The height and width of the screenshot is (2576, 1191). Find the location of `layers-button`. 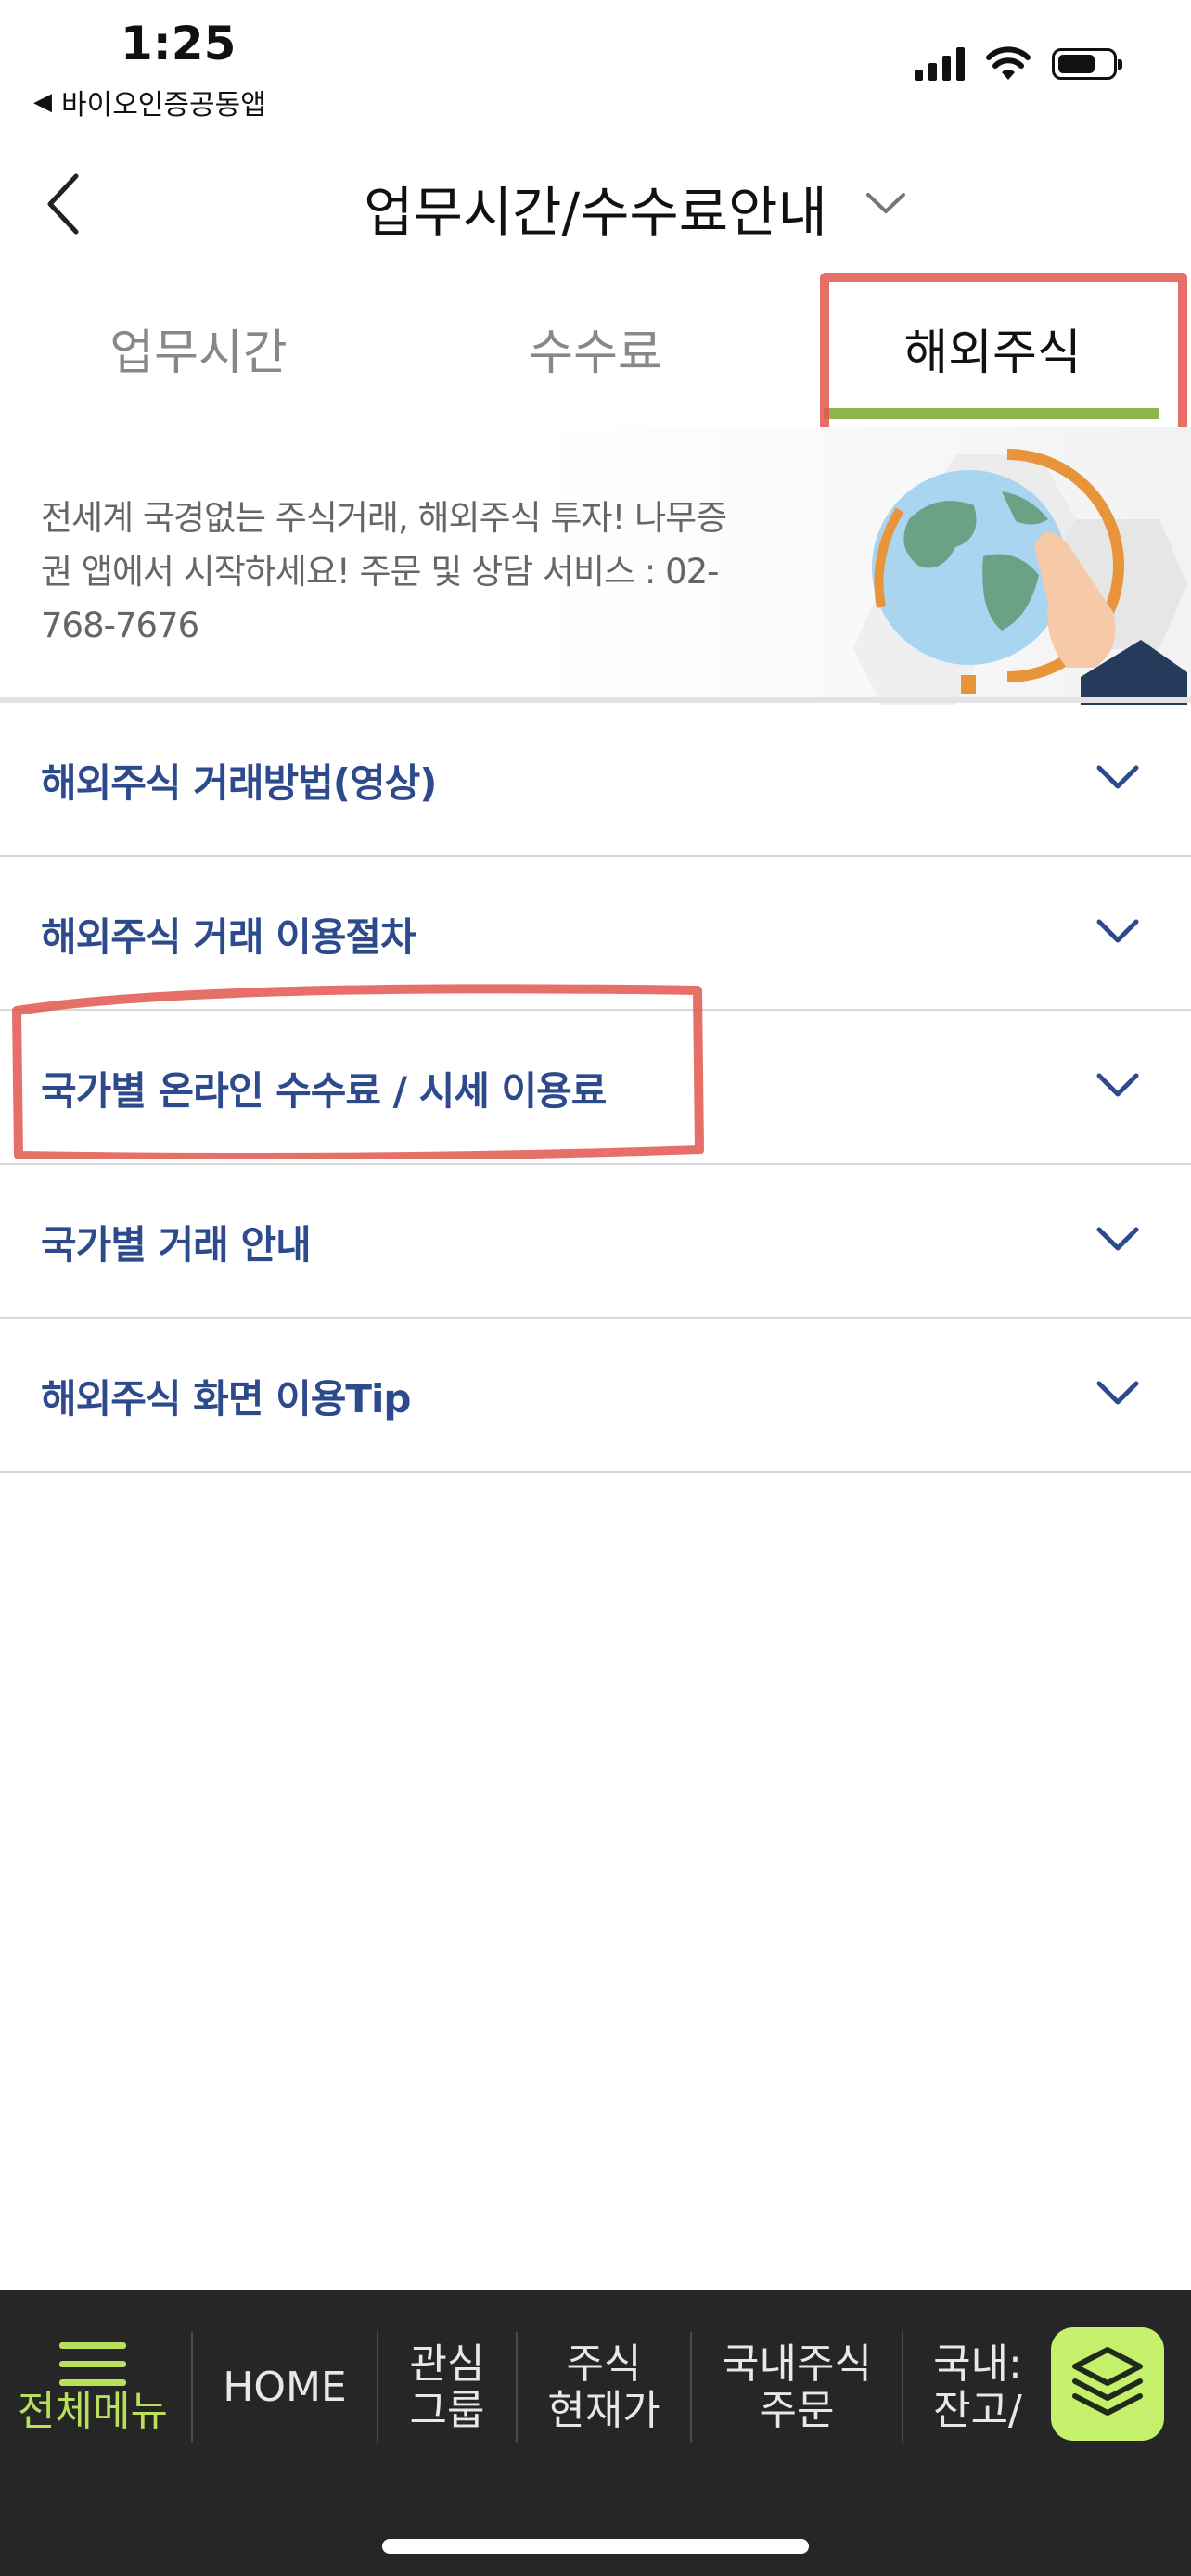

layers-button is located at coordinates (1107, 2384).